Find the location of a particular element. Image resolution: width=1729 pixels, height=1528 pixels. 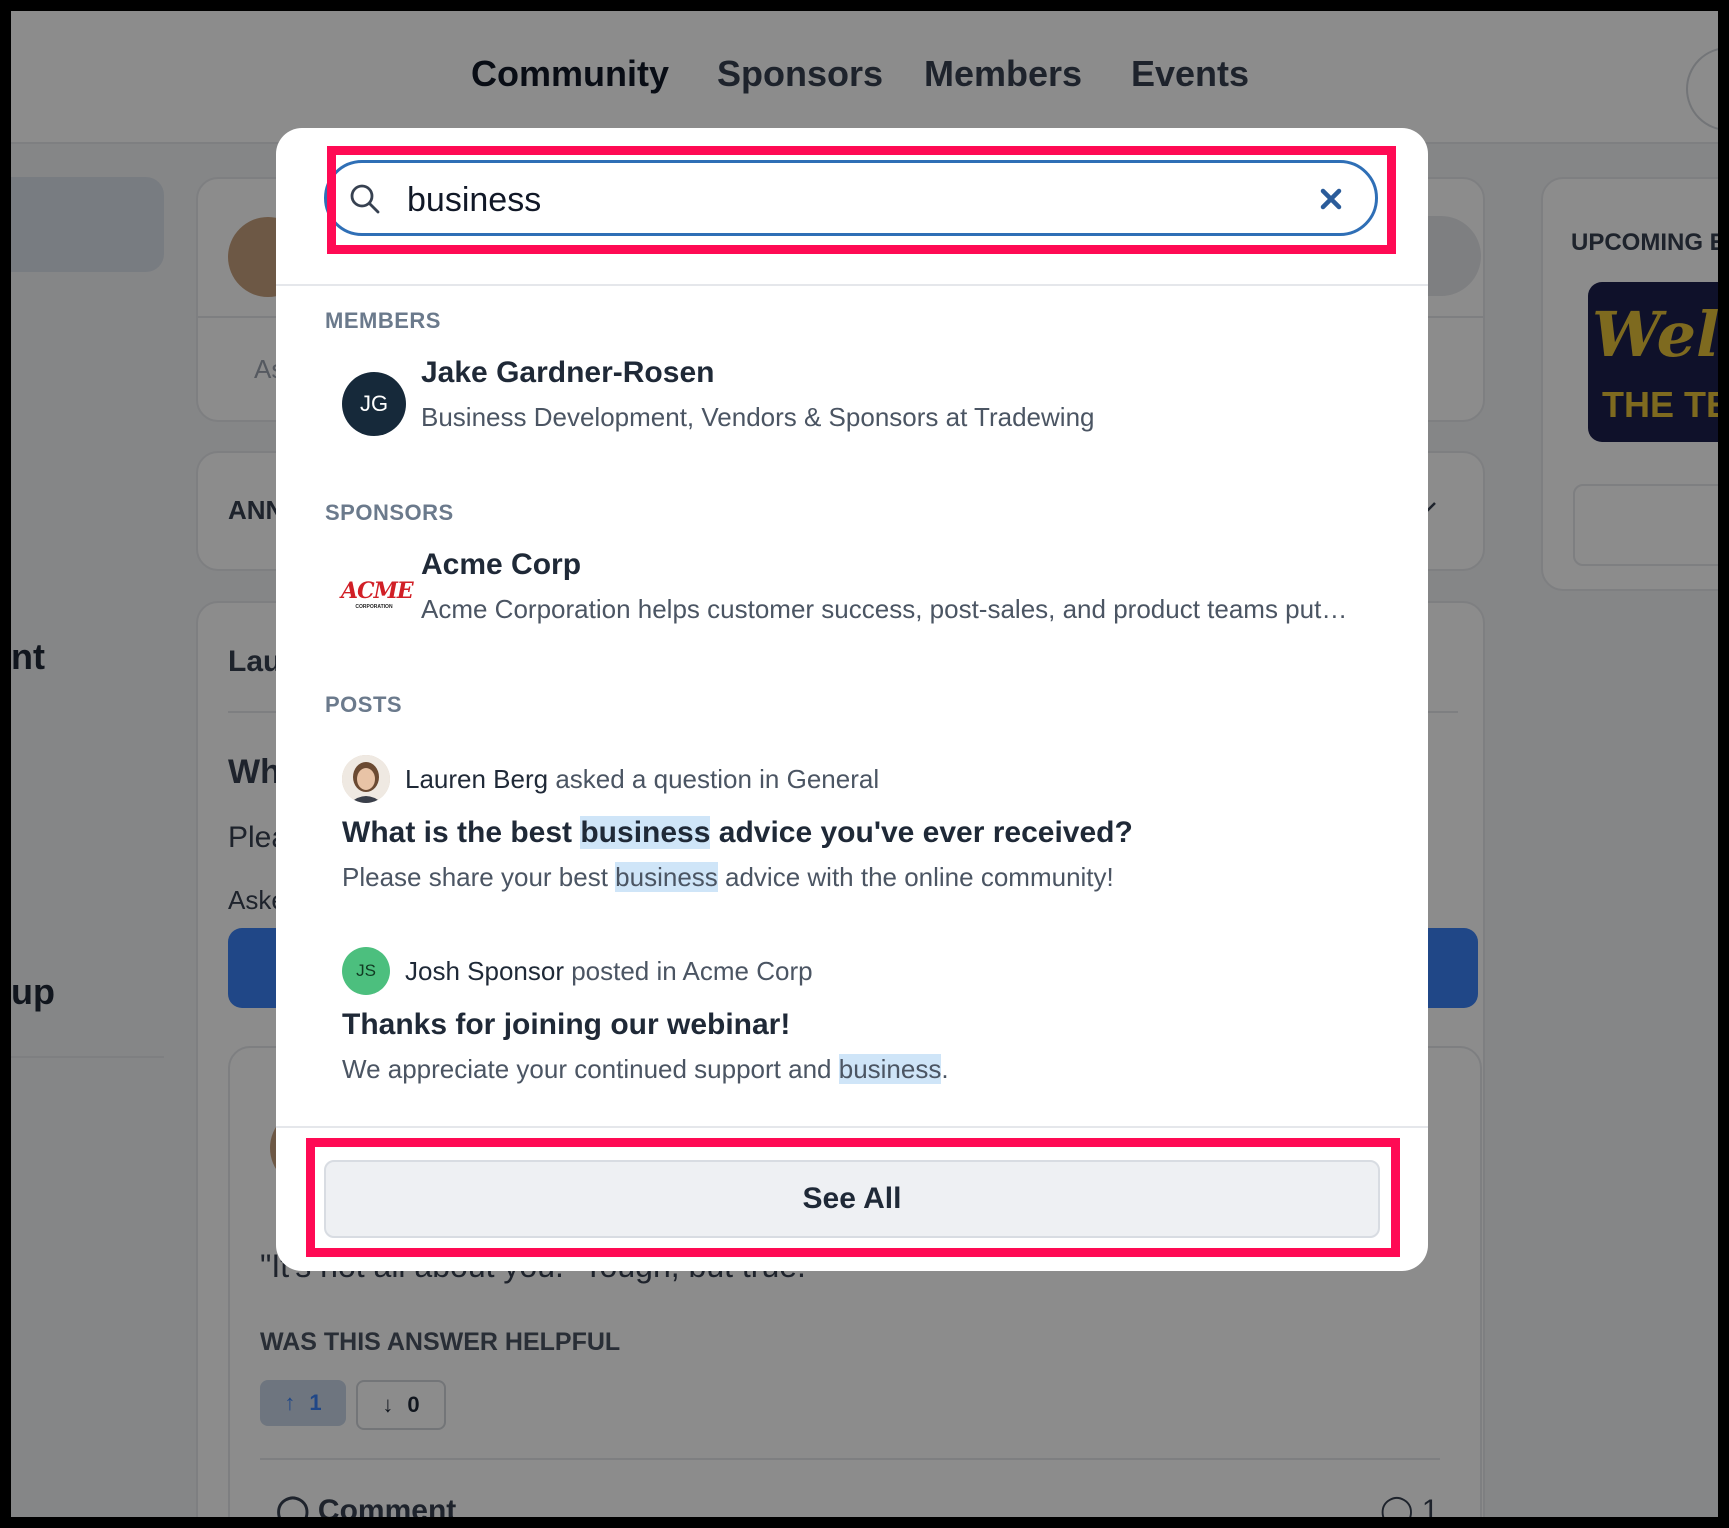

acme-logo: ACME CORPORATION is located at coordinates (377, 594).